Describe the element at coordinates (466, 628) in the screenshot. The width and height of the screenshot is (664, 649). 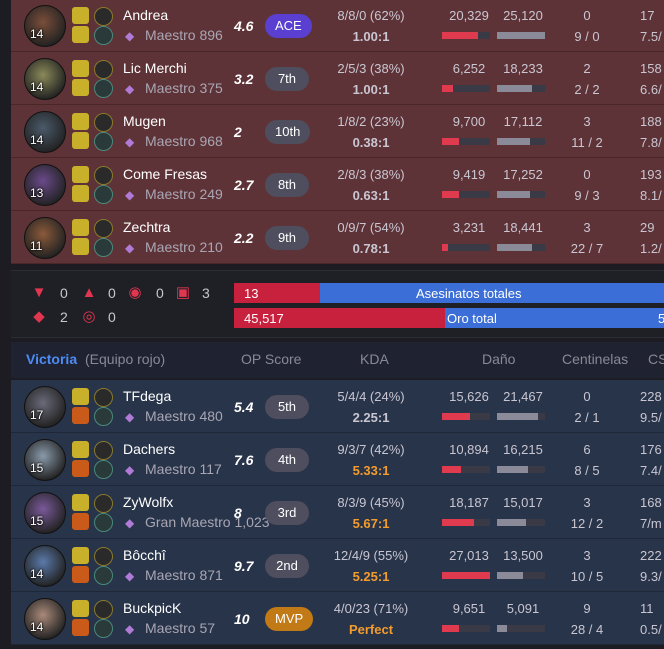
I see `damage-dealt-bar` at that location.